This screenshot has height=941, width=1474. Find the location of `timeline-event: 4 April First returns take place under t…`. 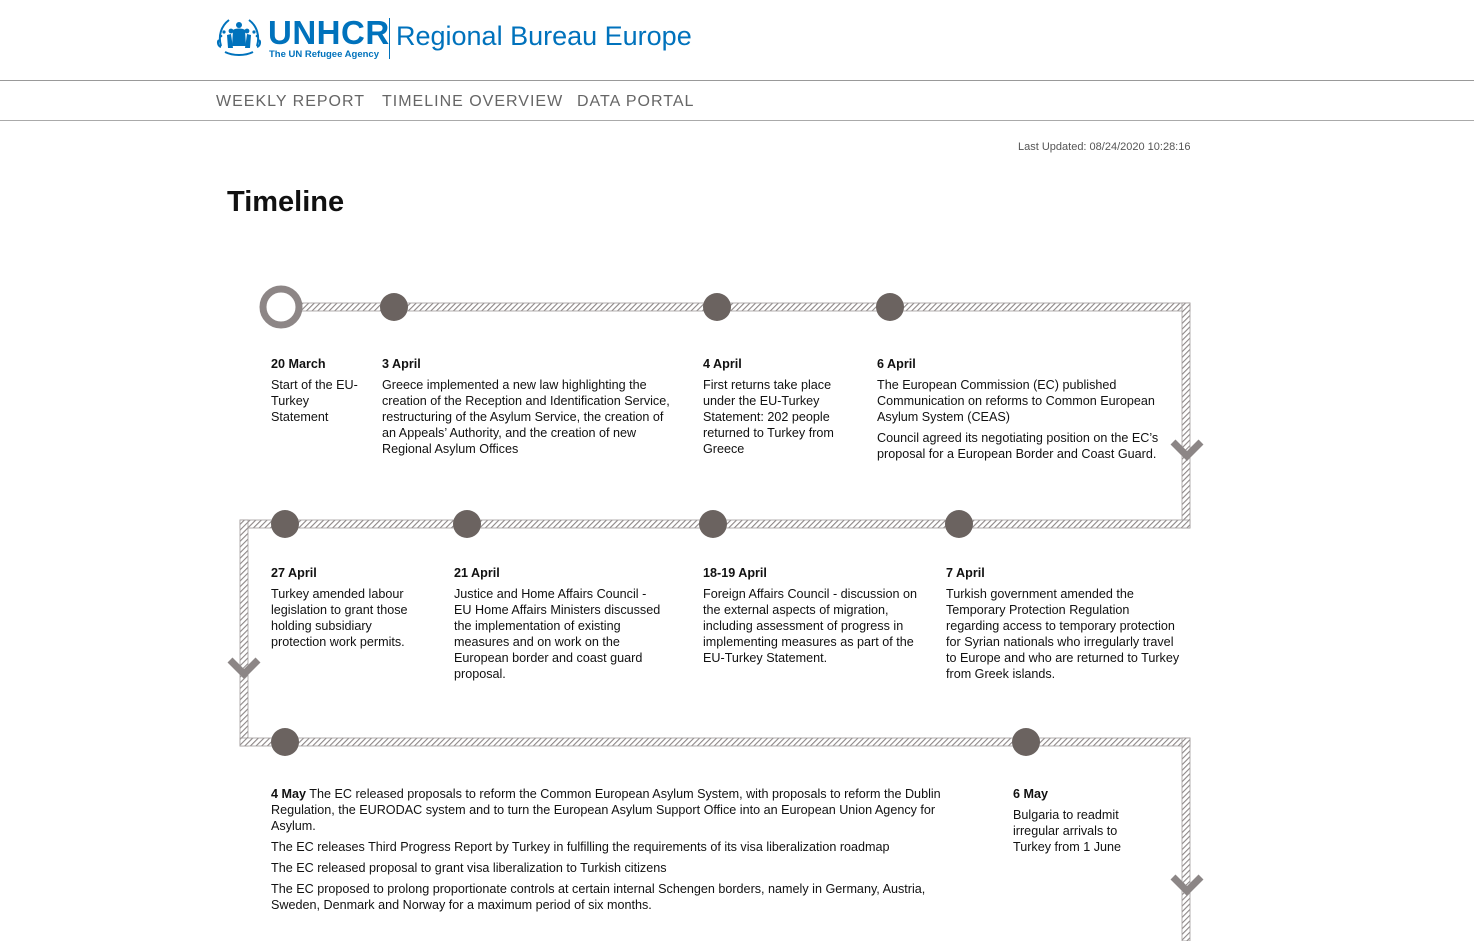

timeline-event: 4 April First returns take place under t… is located at coordinates (775, 409).